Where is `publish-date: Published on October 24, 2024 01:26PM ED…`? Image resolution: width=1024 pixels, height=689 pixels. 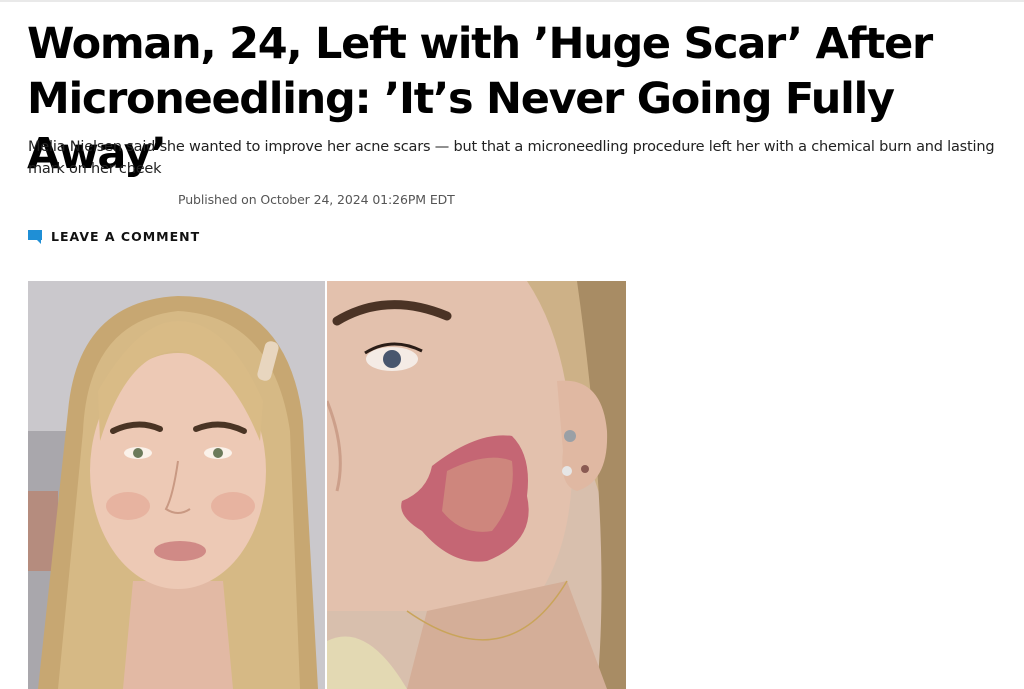
publish-date: Published on October 24, 2024 01:26PM ED… is located at coordinates (316, 199).